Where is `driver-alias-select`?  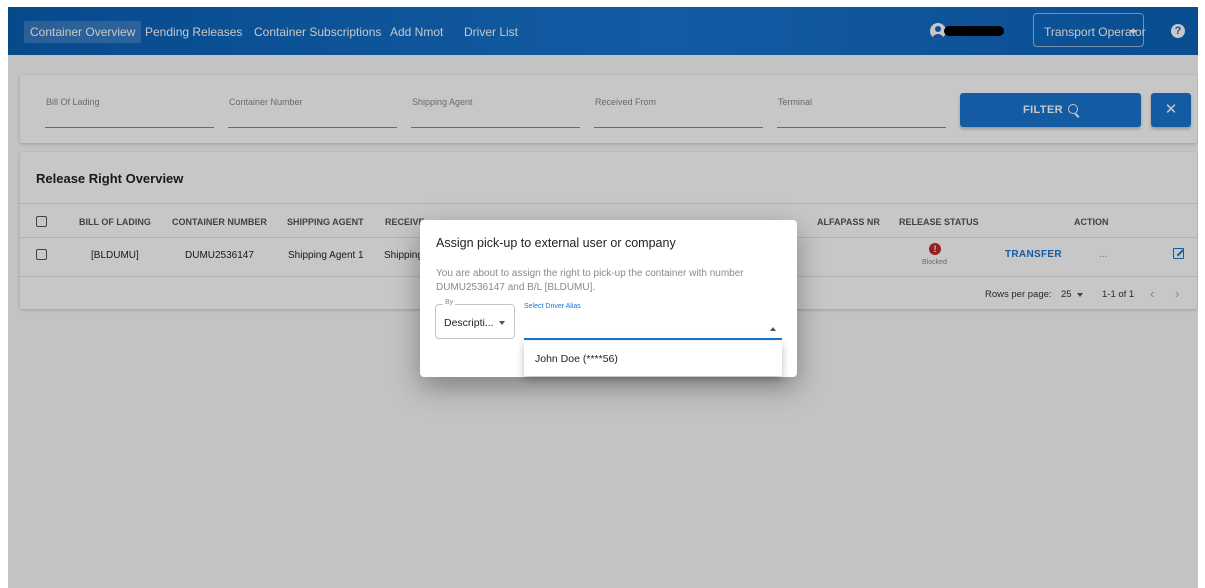 driver-alias-select is located at coordinates (653, 328).